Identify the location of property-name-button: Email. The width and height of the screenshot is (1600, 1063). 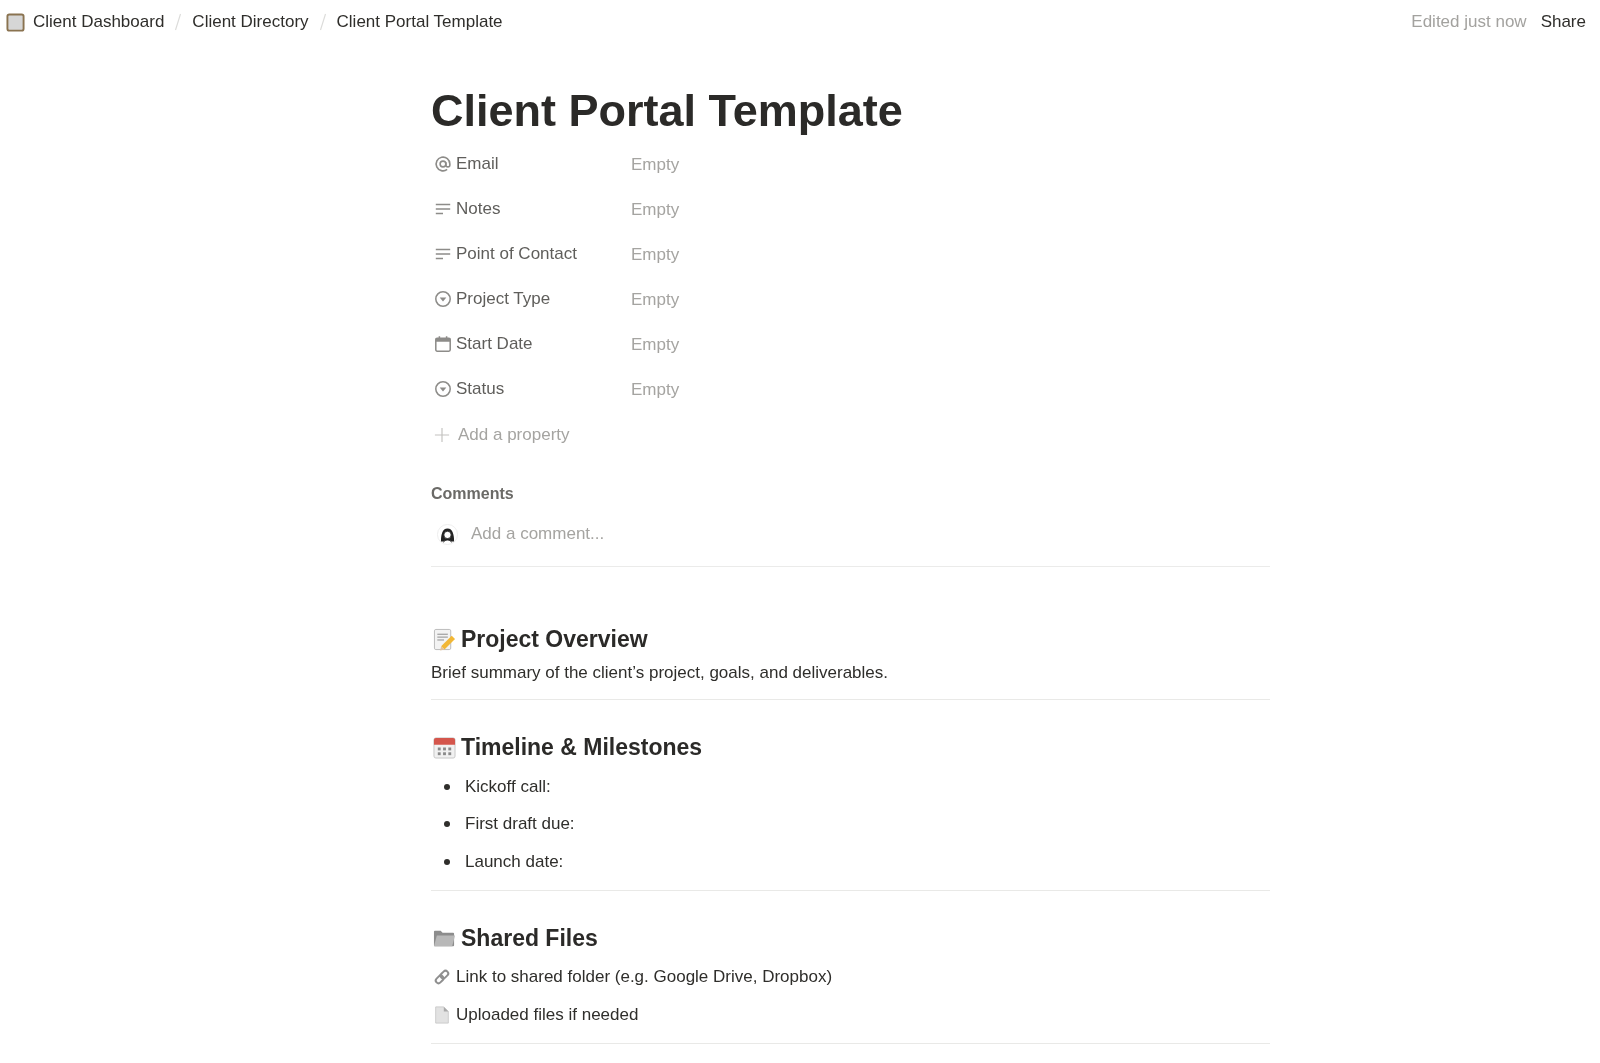
(465, 164).